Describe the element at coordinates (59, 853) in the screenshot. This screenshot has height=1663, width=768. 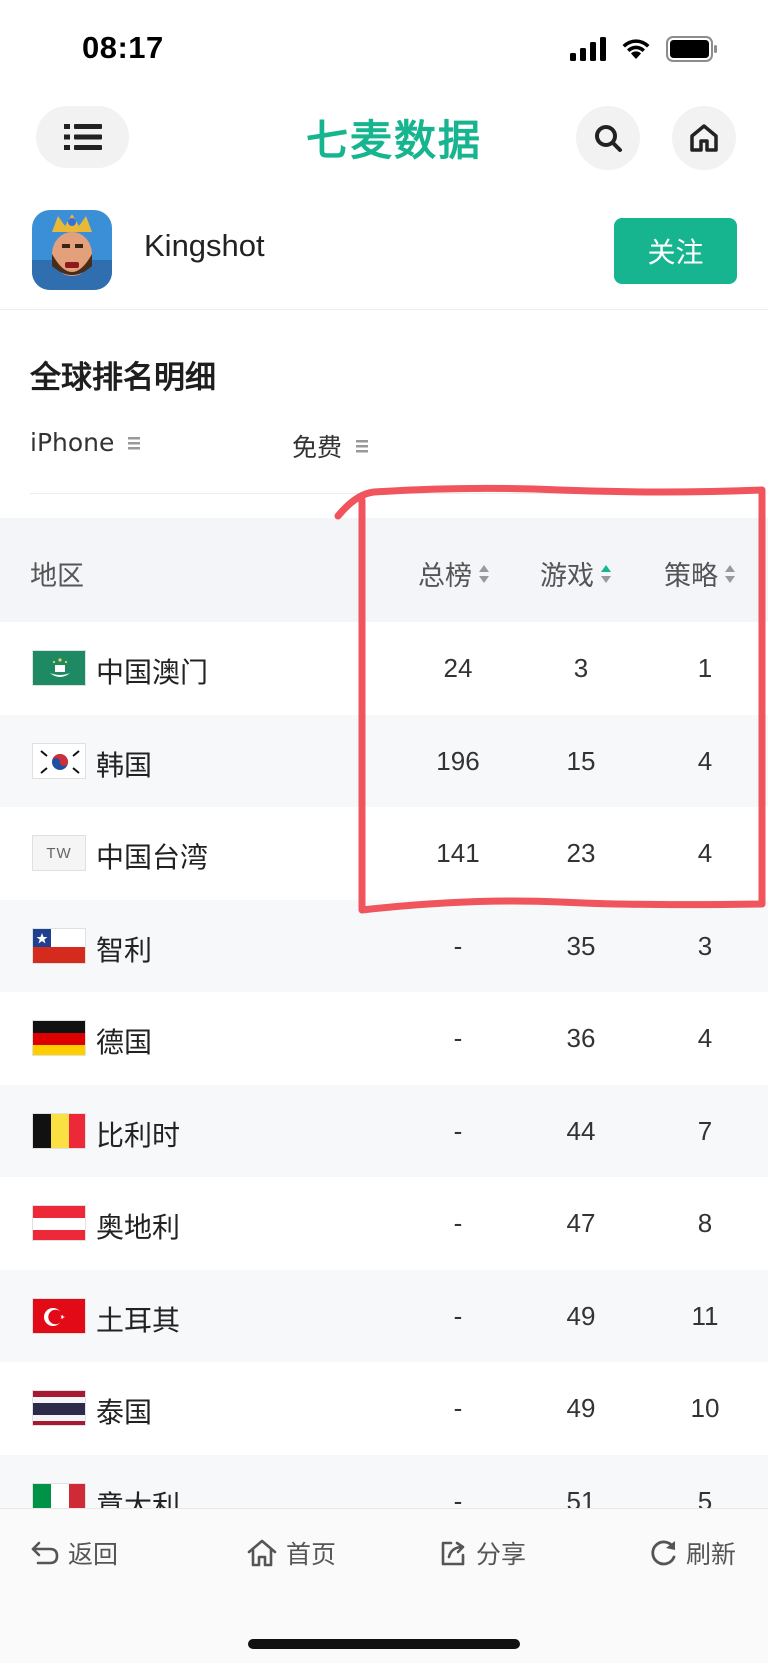
I see `flag-tw-text-icon: TW` at that location.